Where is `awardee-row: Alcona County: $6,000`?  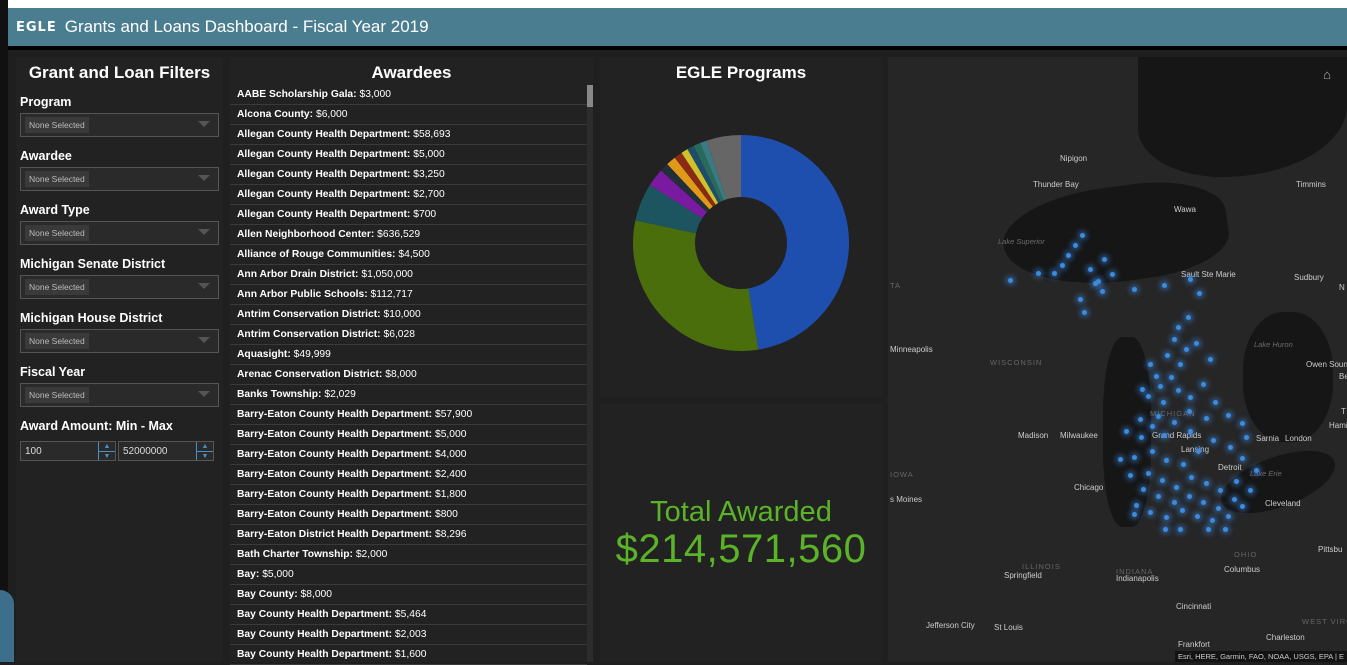 awardee-row: Alcona County: $6,000 is located at coordinates (408, 115).